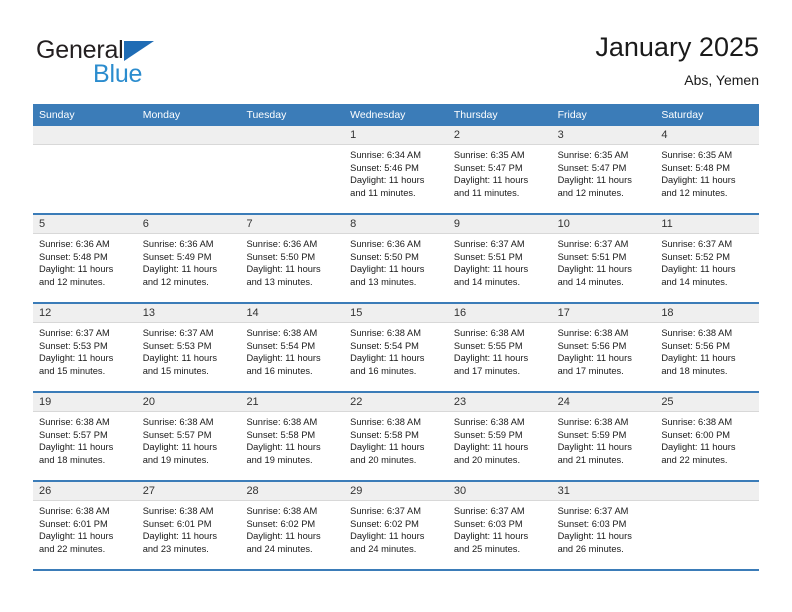 This screenshot has width=792, height=612. What do you see at coordinates (281, 523) in the screenshot?
I see `sunset-text: Sunset: 6:02 PM` at bounding box center [281, 523].